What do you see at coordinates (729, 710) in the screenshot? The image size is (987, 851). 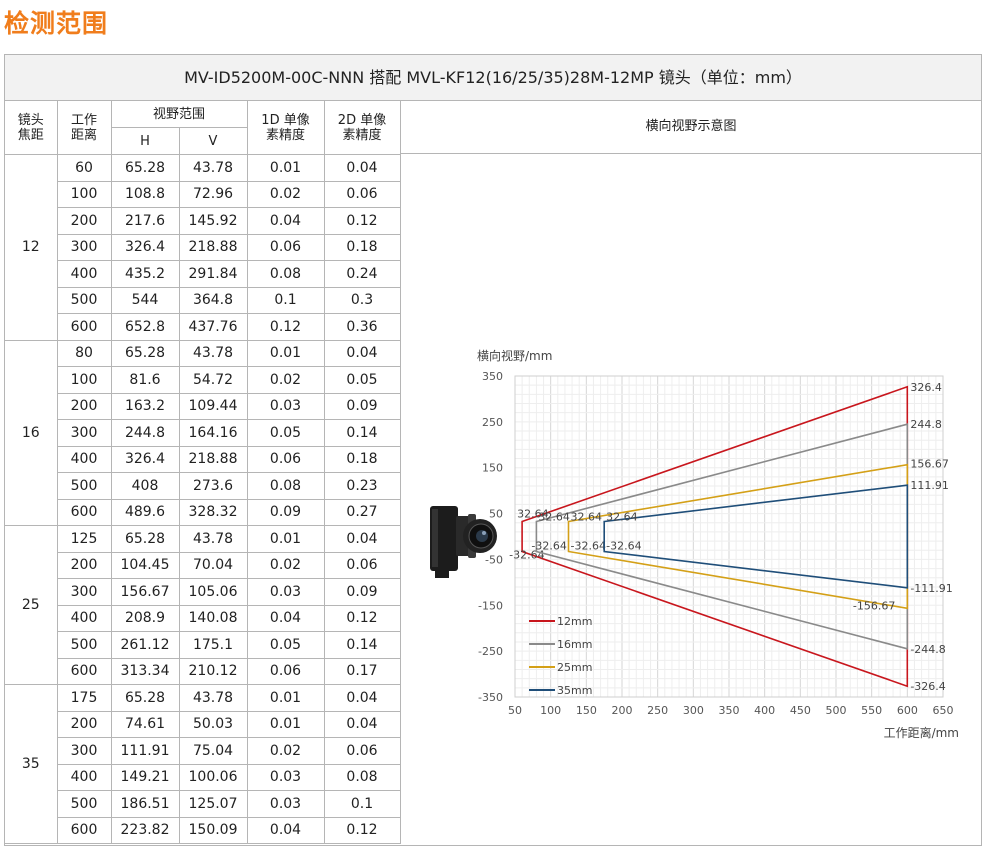 I see `x-tick-label: 350` at bounding box center [729, 710].